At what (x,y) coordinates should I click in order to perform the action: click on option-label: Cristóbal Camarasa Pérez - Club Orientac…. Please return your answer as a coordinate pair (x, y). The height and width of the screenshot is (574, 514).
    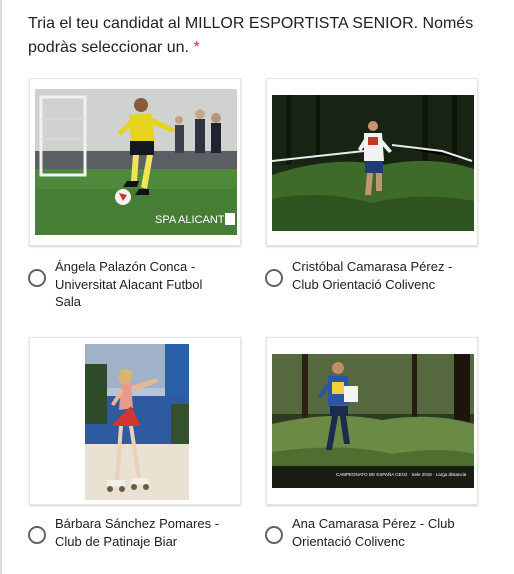
    Looking at the image, I should click on (372, 275).